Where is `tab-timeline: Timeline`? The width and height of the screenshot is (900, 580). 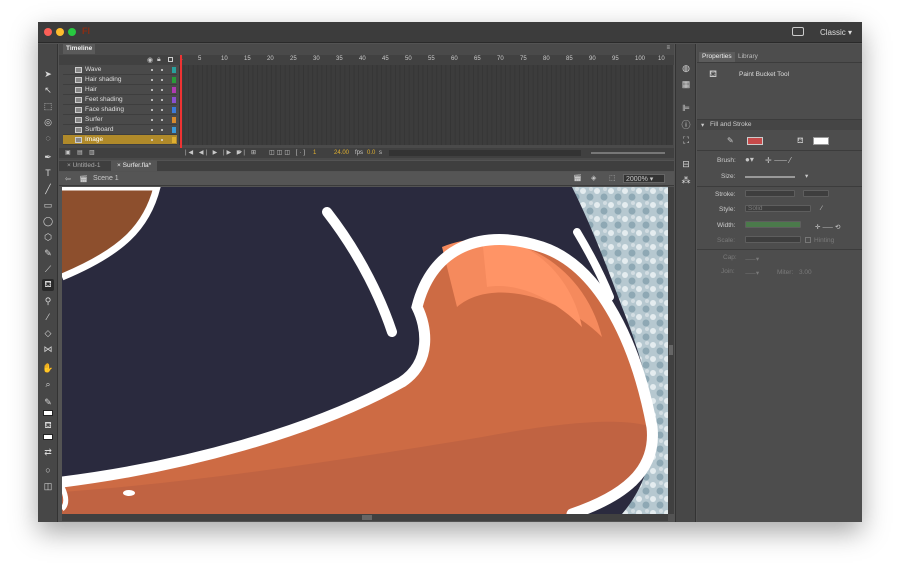
tab-timeline: Timeline is located at coordinates (79, 49).